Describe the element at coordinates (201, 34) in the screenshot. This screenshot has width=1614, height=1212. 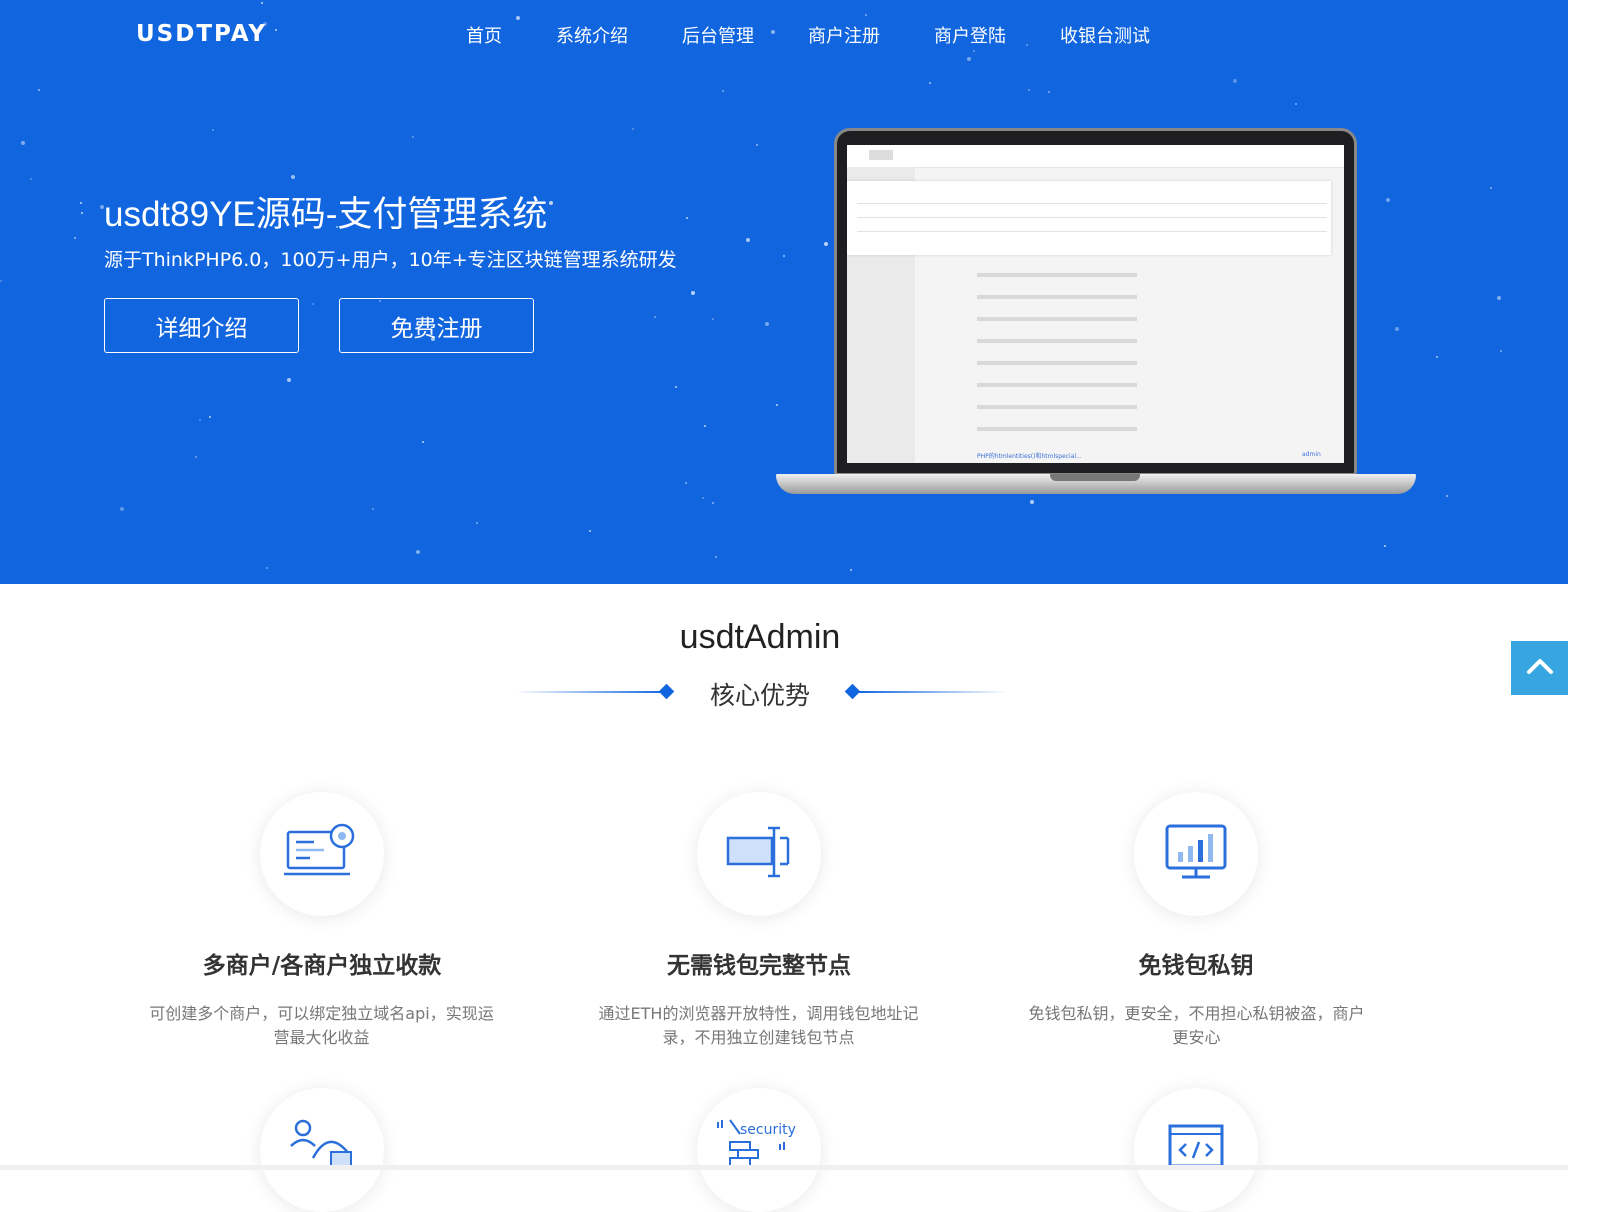
I see `logo: USDTPAY` at that location.